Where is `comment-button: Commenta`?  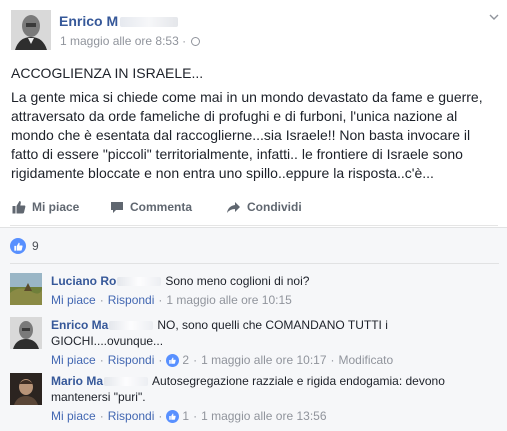 comment-button: Commenta is located at coordinates (151, 207).